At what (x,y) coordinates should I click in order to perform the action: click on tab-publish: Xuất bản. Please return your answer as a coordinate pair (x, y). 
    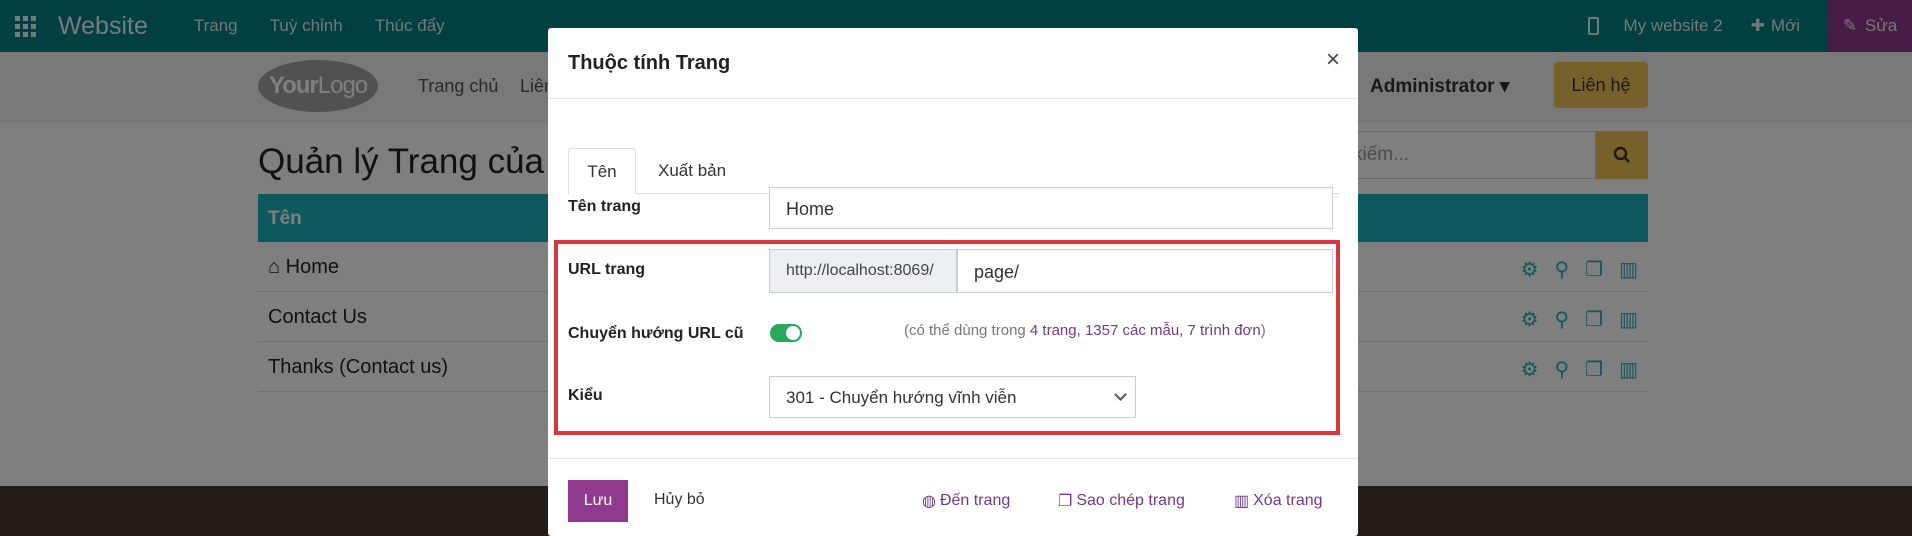
    Looking at the image, I should click on (692, 171).